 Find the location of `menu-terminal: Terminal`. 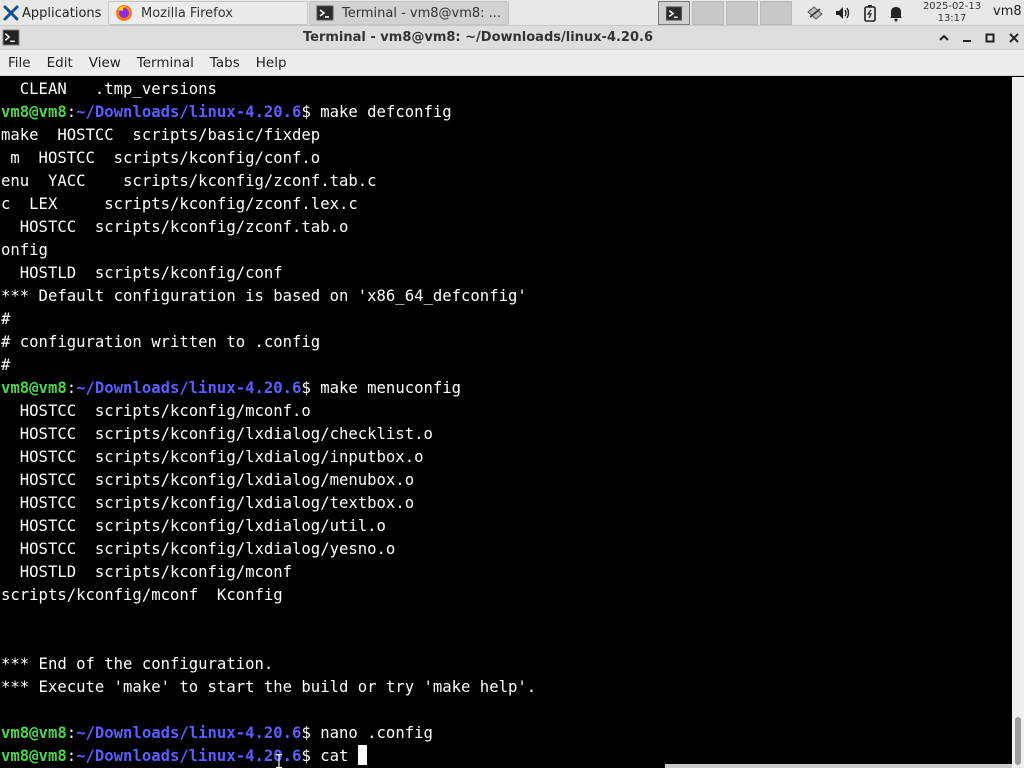

menu-terminal: Terminal is located at coordinates (165, 63).